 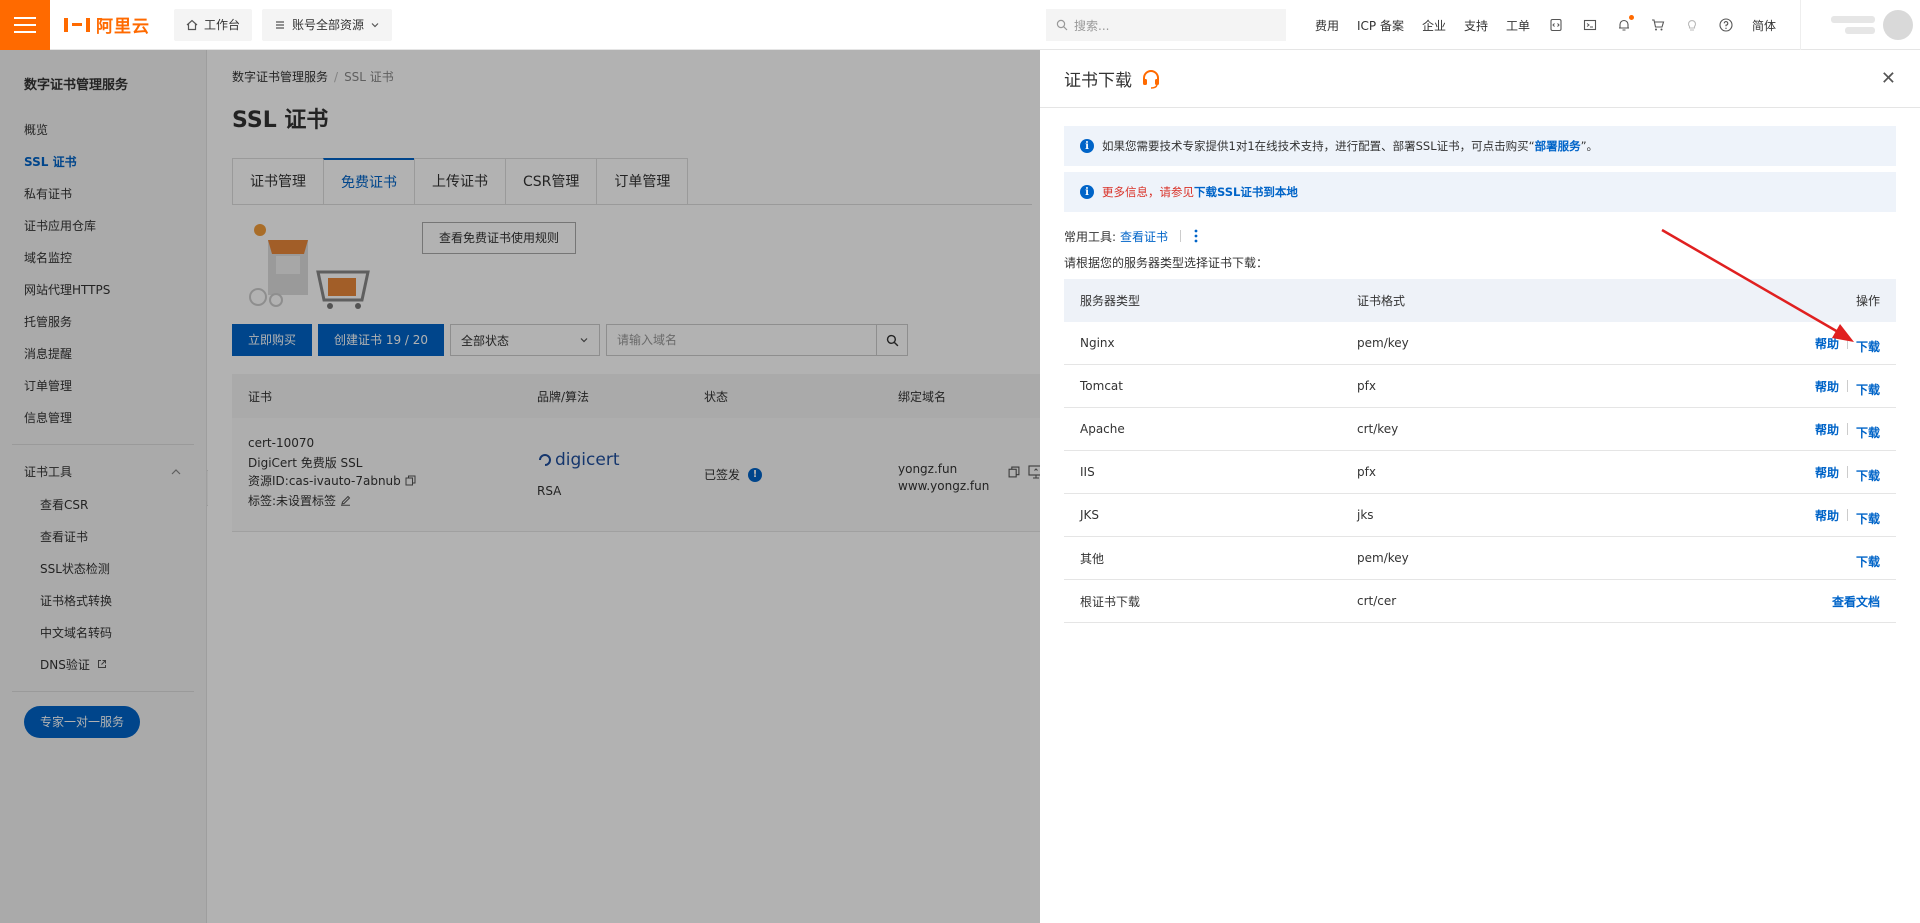 I want to click on workbench-label: 工作台, so click(x=222, y=25).